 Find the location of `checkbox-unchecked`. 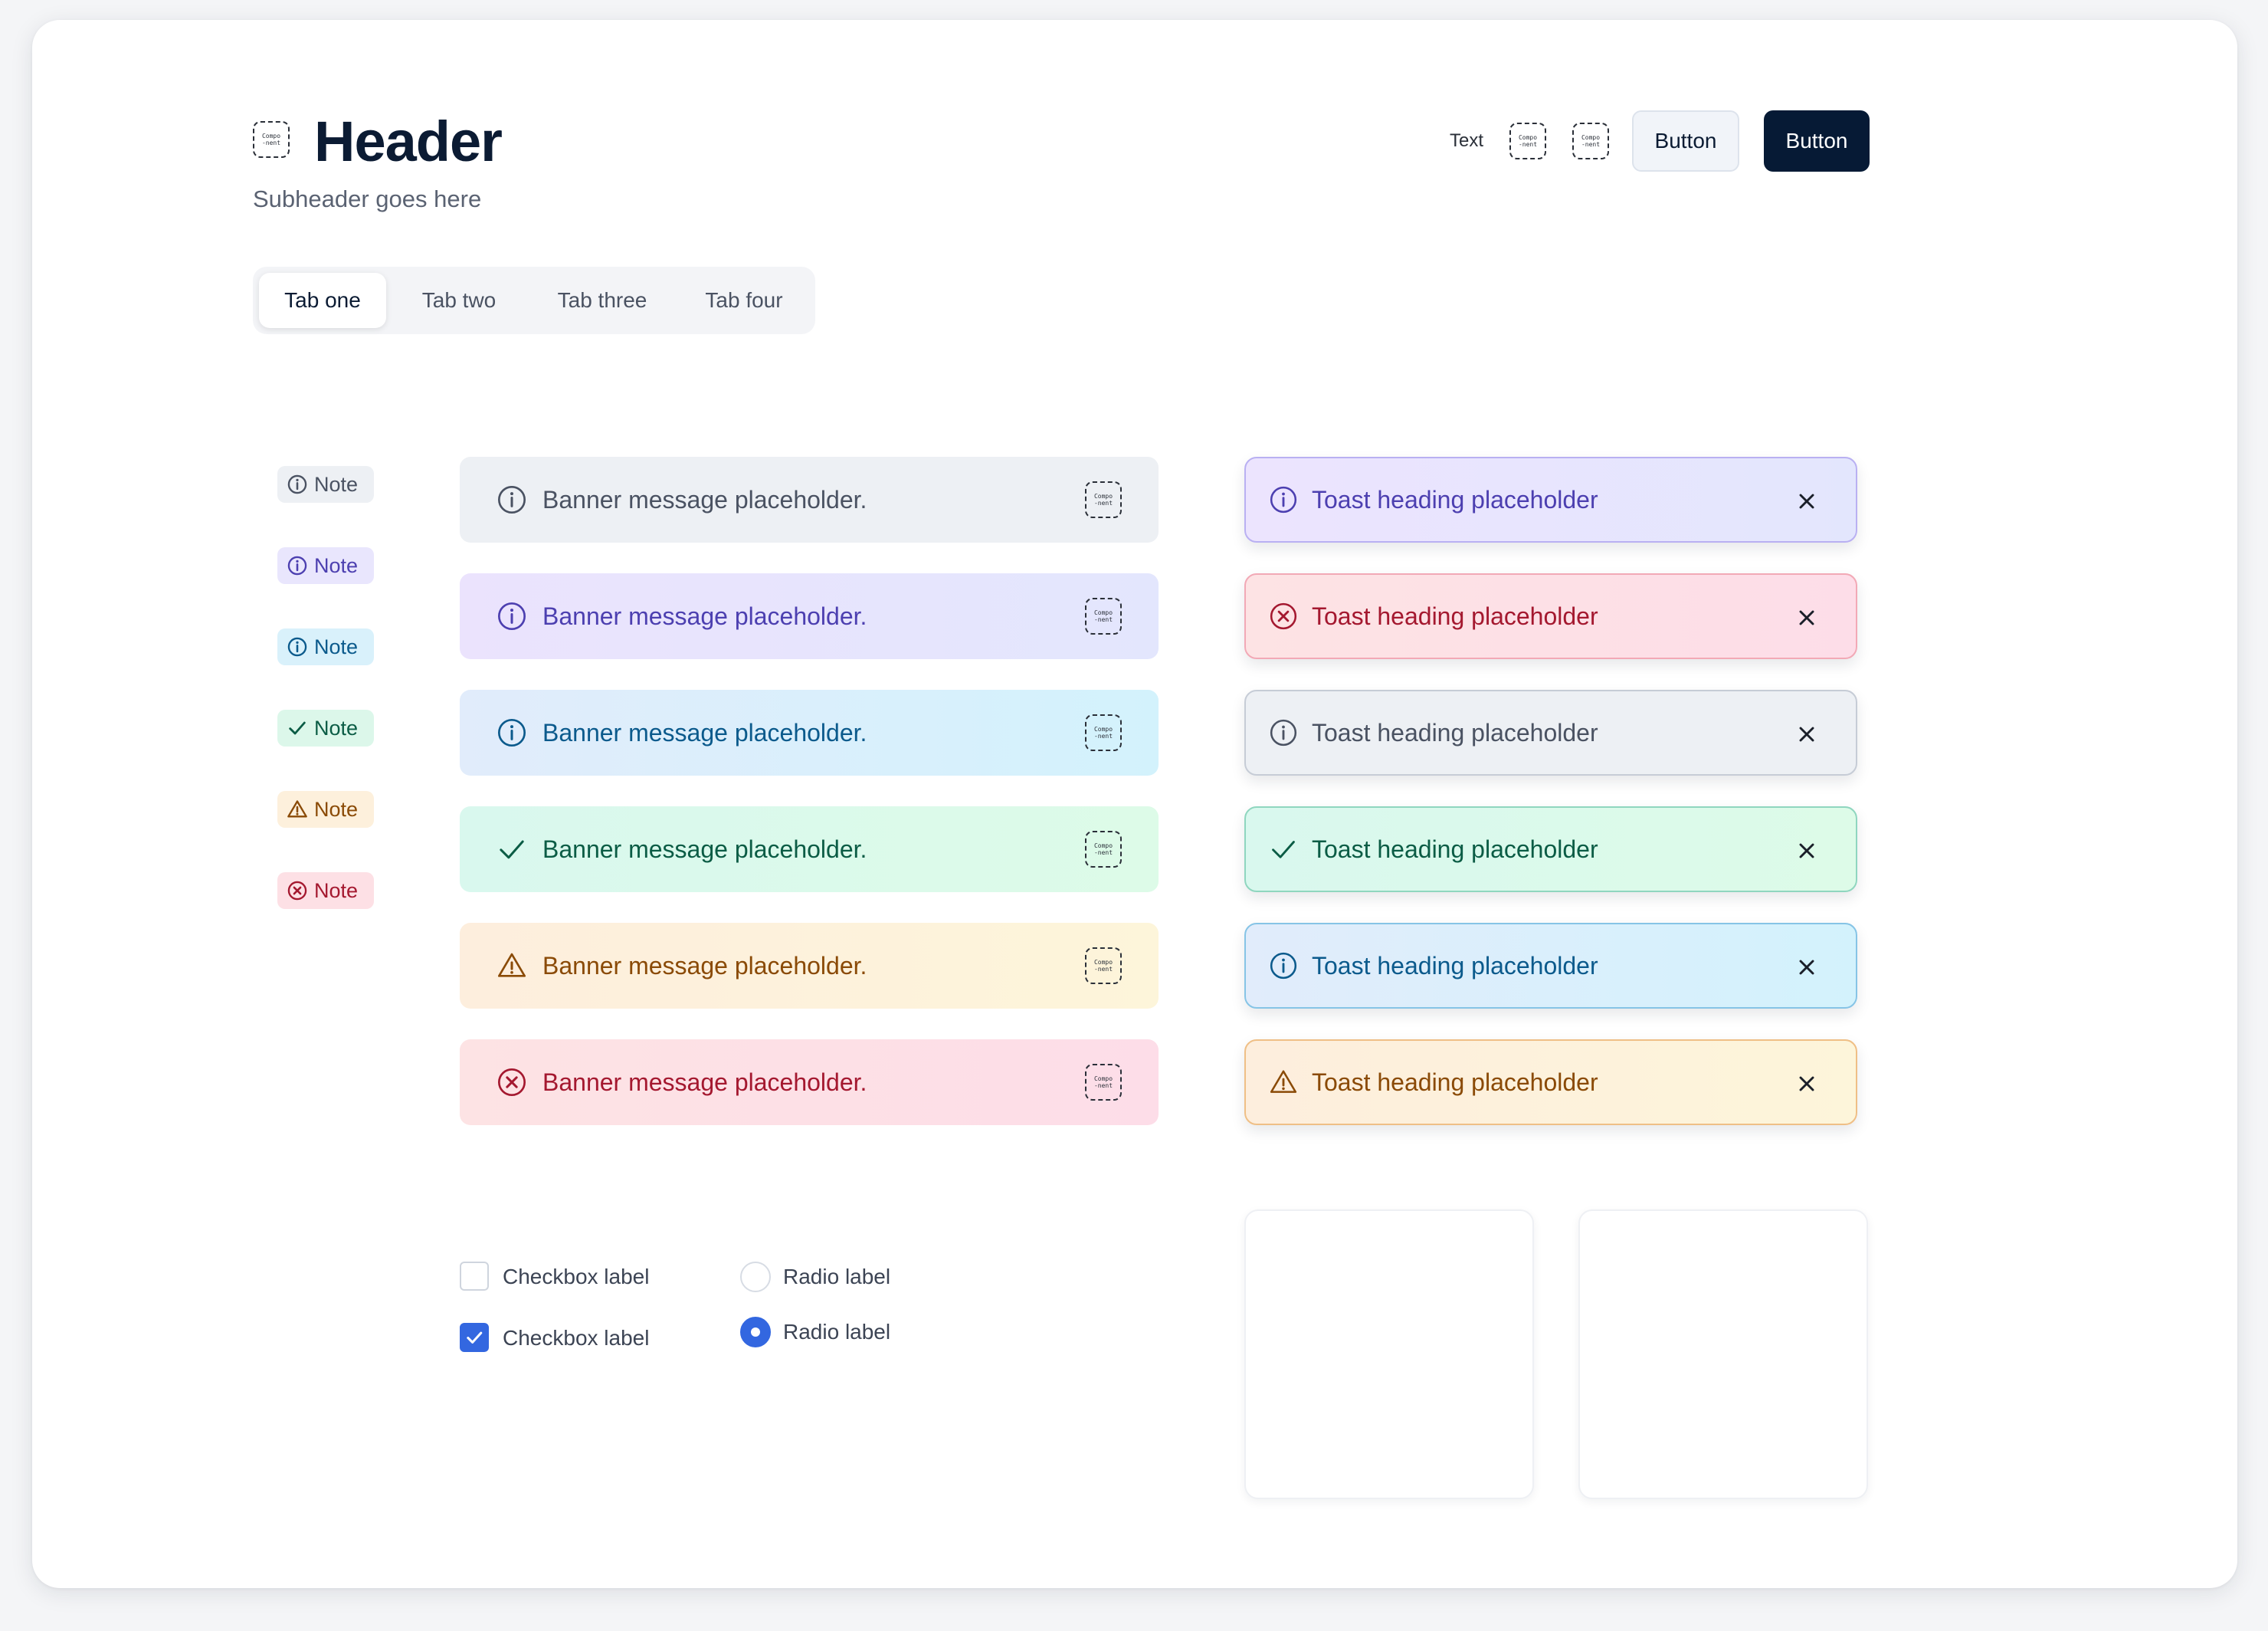

checkbox-unchecked is located at coordinates (474, 1276).